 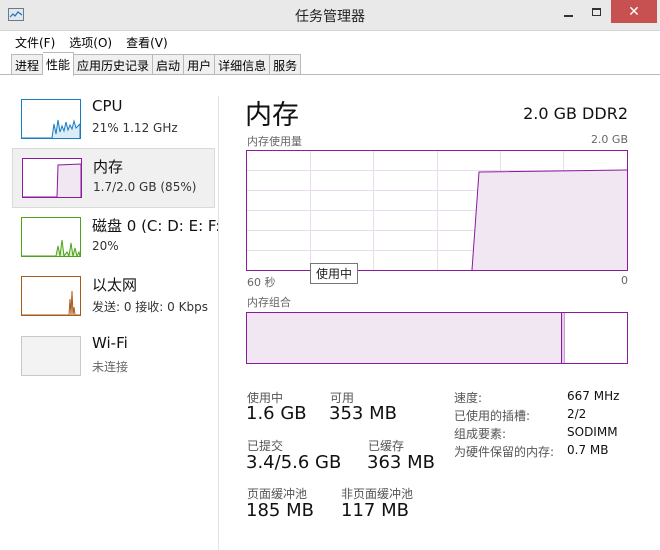 What do you see at coordinates (468, 398) in the screenshot?
I see `spec-speed-label: 速度:` at bounding box center [468, 398].